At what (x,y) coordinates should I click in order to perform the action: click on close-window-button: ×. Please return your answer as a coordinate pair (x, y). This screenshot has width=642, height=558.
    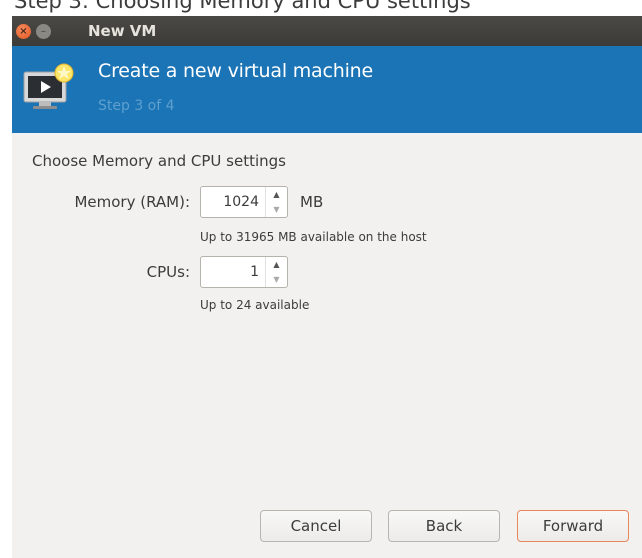
    Looking at the image, I should click on (23, 31).